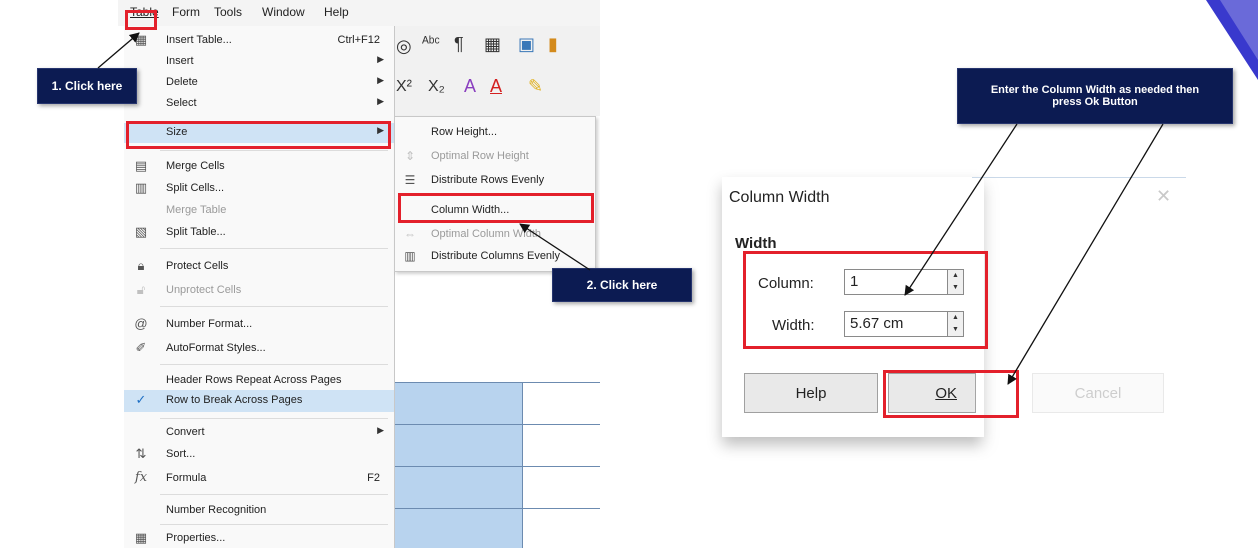 This screenshot has width=1258, height=548. What do you see at coordinates (961, 209) in the screenshot?
I see `arrow-to-column-field` at bounding box center [961, 209].